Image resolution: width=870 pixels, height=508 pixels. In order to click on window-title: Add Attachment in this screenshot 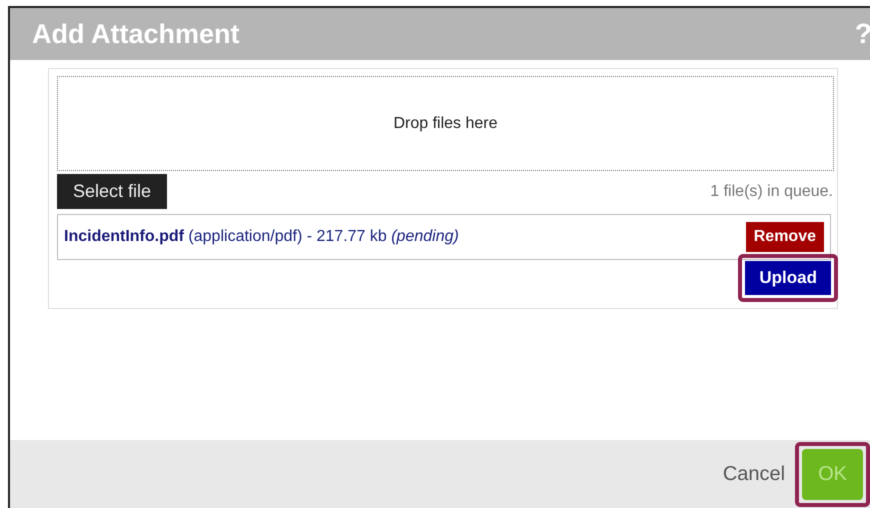, I will do `click(136, 34)`.